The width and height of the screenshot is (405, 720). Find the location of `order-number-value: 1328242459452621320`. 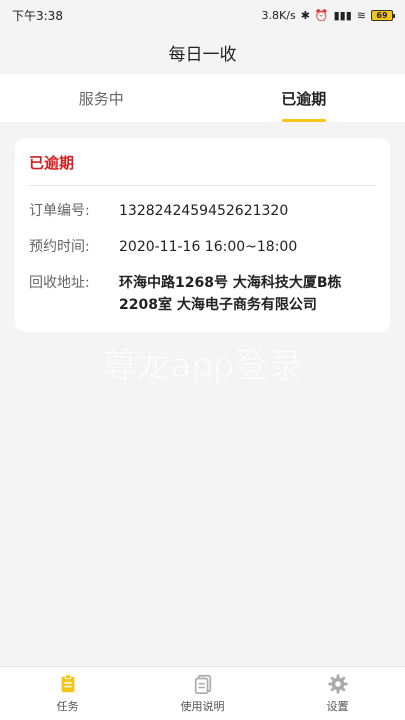

order-number-value: 1328242459452621320 is located at coordinates (204, 211).